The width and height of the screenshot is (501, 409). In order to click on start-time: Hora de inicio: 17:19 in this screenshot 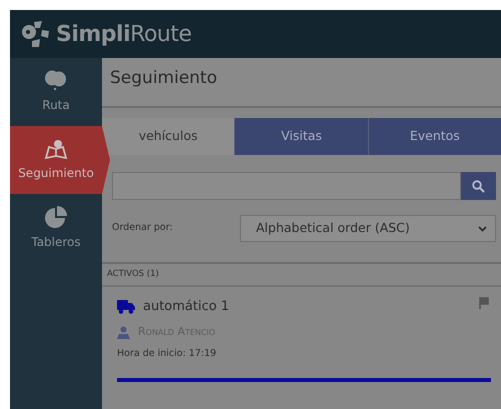, I will do `click(167, 353)`.